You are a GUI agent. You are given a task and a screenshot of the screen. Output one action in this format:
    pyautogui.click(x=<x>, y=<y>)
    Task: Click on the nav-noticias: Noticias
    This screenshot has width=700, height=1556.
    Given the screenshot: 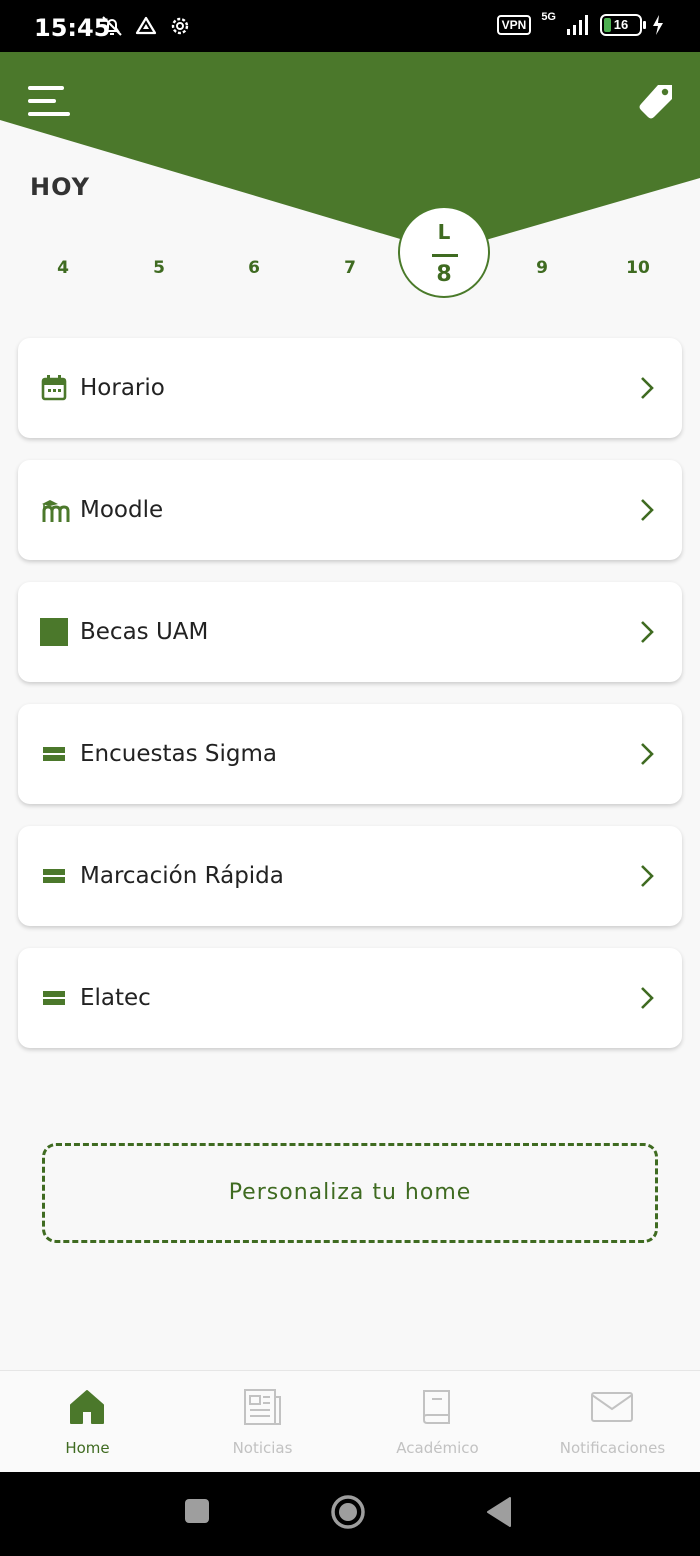 What is the action you would take?
    pyautogui.click(x=262, y=1422)
    